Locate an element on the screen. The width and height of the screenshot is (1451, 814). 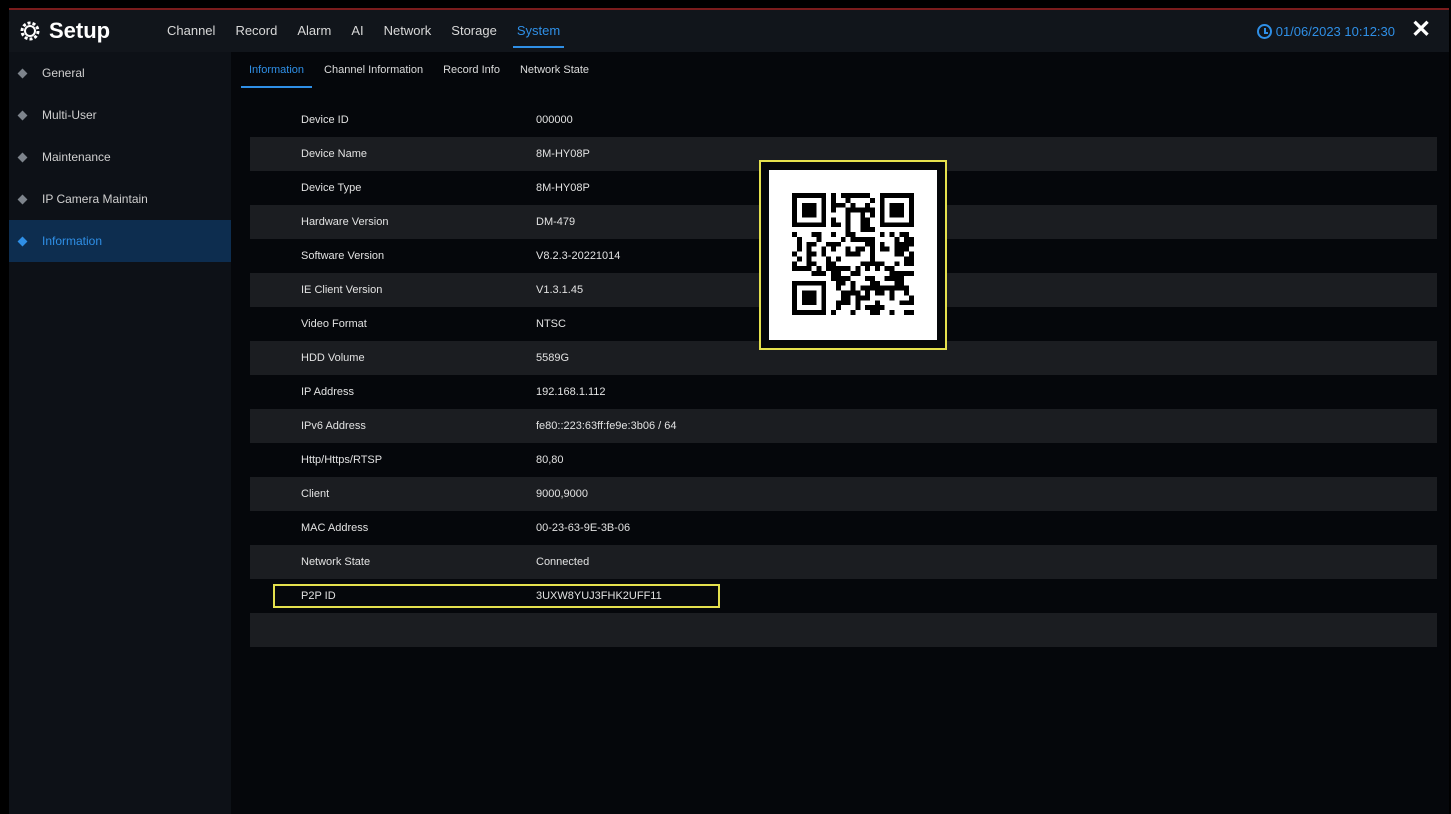
info-label: IE Client Version is located at coordinates (342, 290).